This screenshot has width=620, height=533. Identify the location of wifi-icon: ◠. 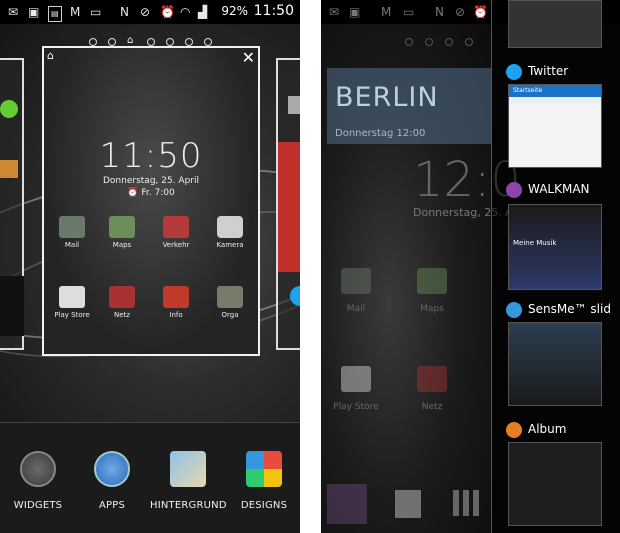
(185, 12).